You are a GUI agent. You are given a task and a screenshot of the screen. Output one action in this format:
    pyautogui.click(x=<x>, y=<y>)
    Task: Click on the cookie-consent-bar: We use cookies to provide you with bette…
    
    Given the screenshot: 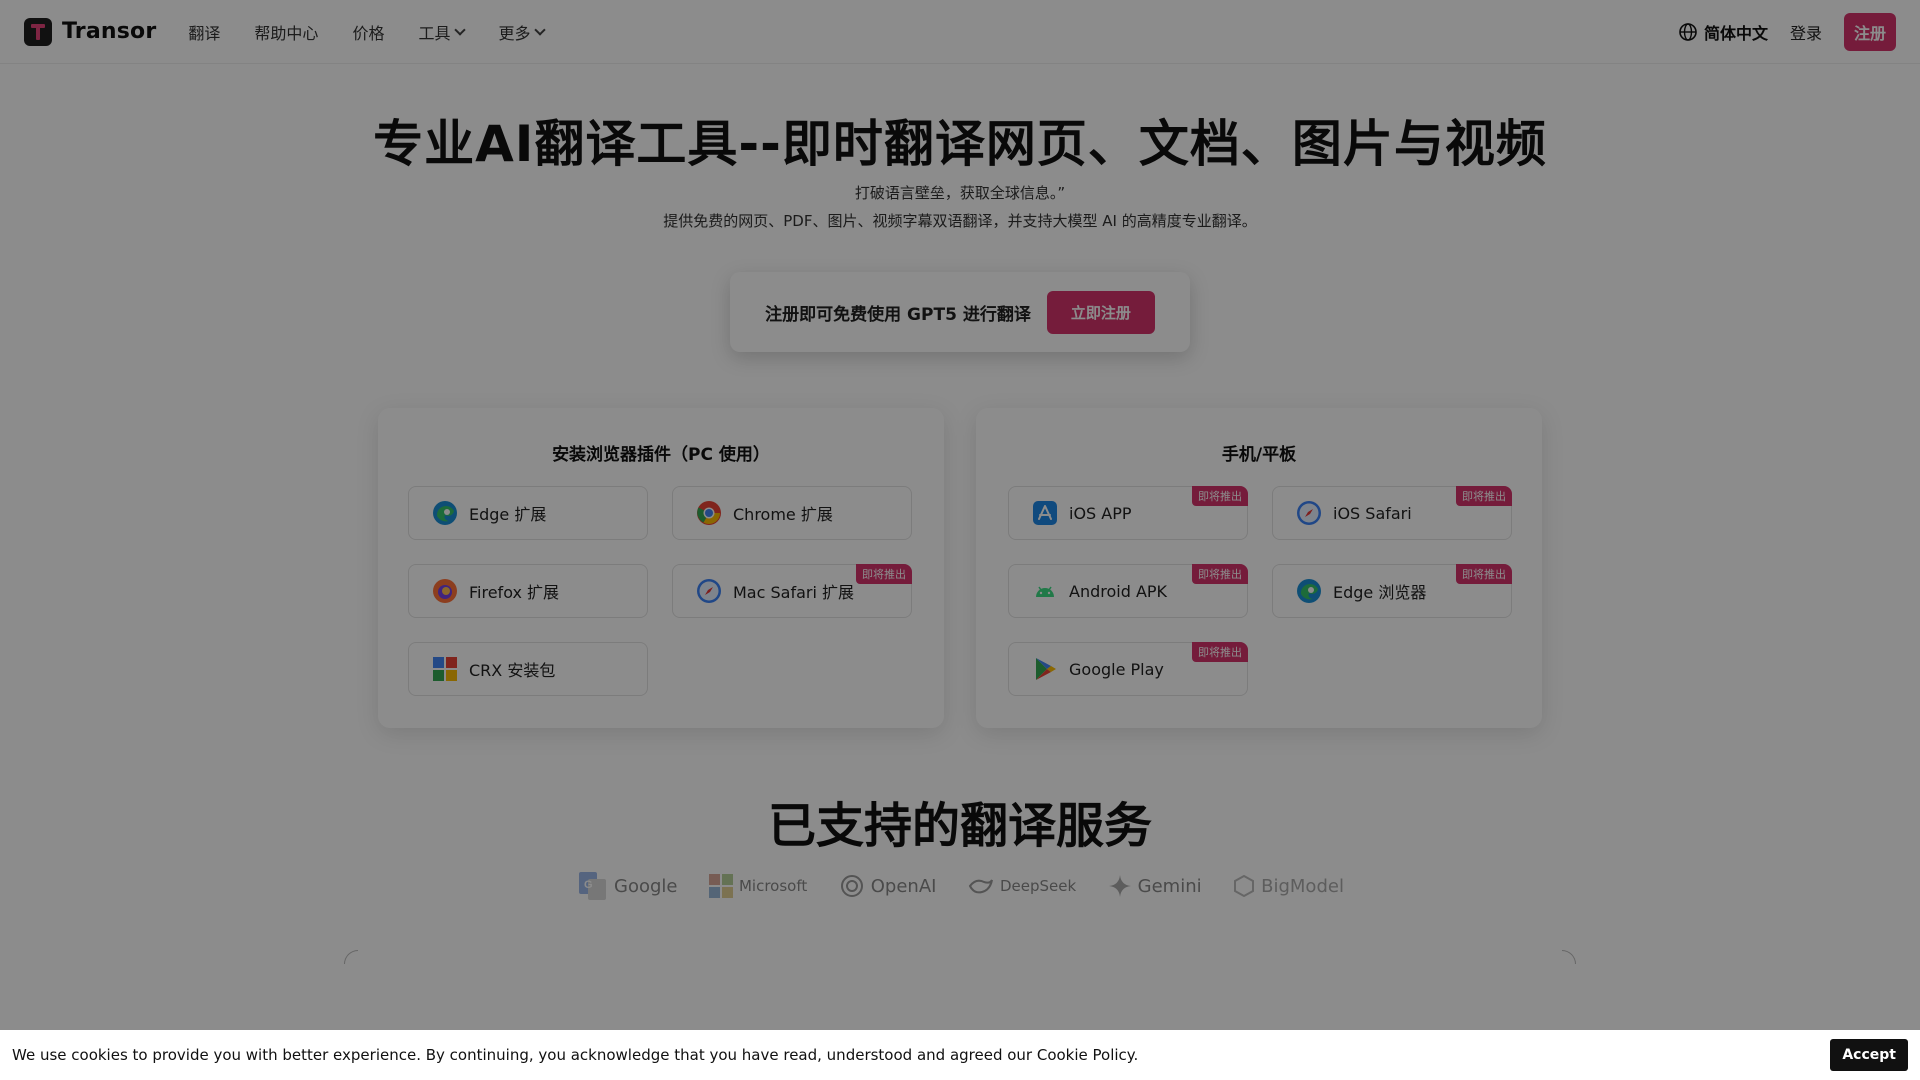 What is the action you would take?
    pyautogui.click(x=960, y=1055)
    